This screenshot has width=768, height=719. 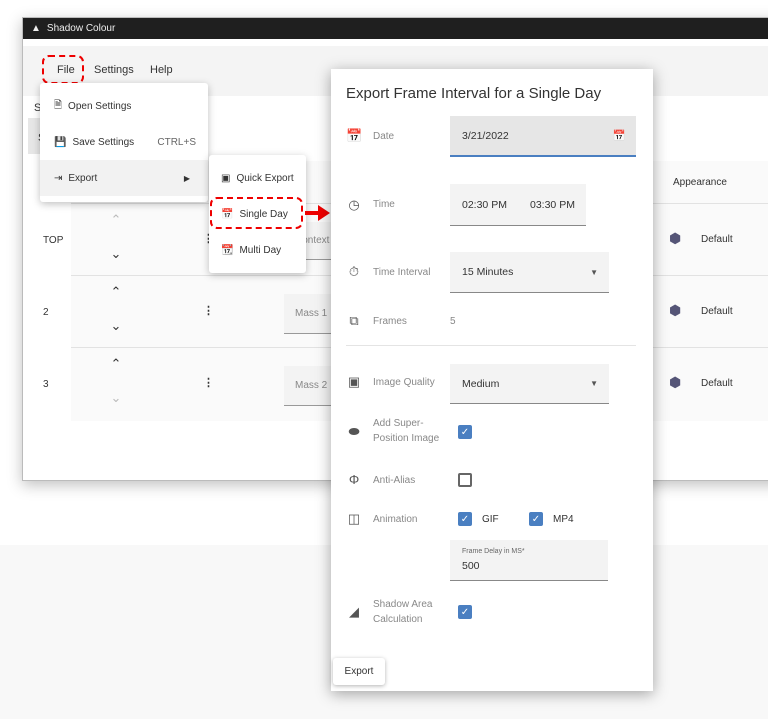 What do you see at coordinates (488, 272) in the screenshot?
I see `interval-value: 15 Minutes` at bounding box center [488, 272].